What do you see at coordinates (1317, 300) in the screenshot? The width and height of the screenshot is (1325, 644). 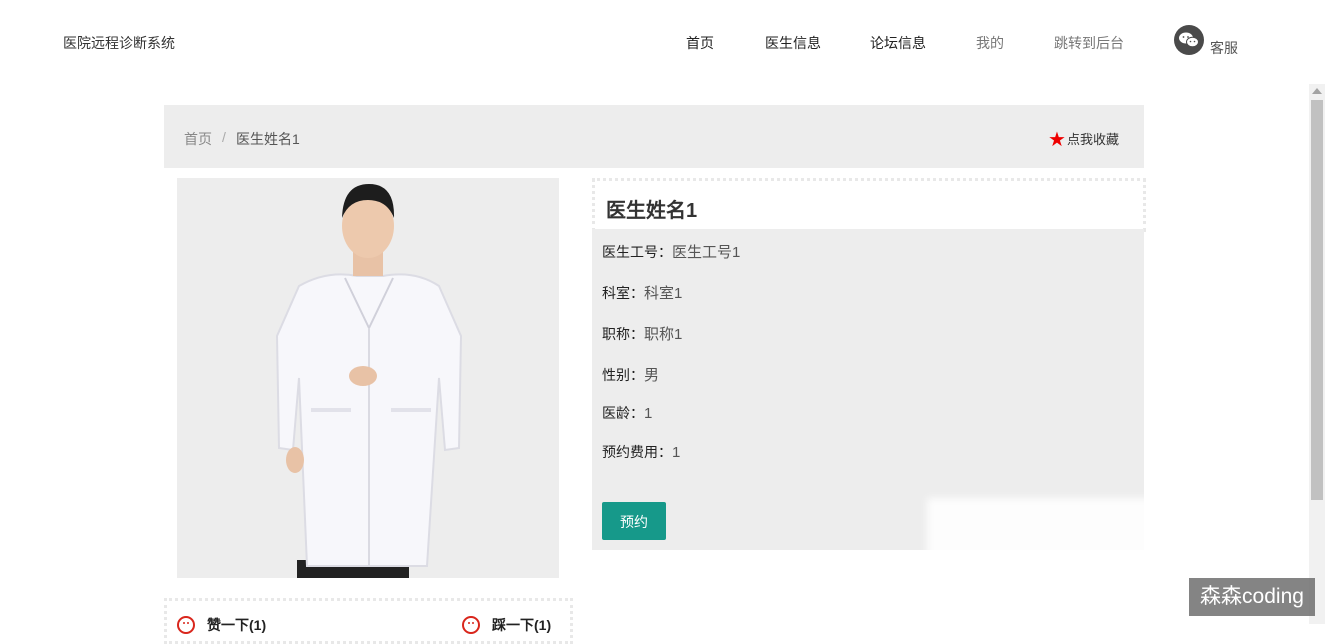 I see `scrollbar-thumb` at bounding box center [1317, 300].